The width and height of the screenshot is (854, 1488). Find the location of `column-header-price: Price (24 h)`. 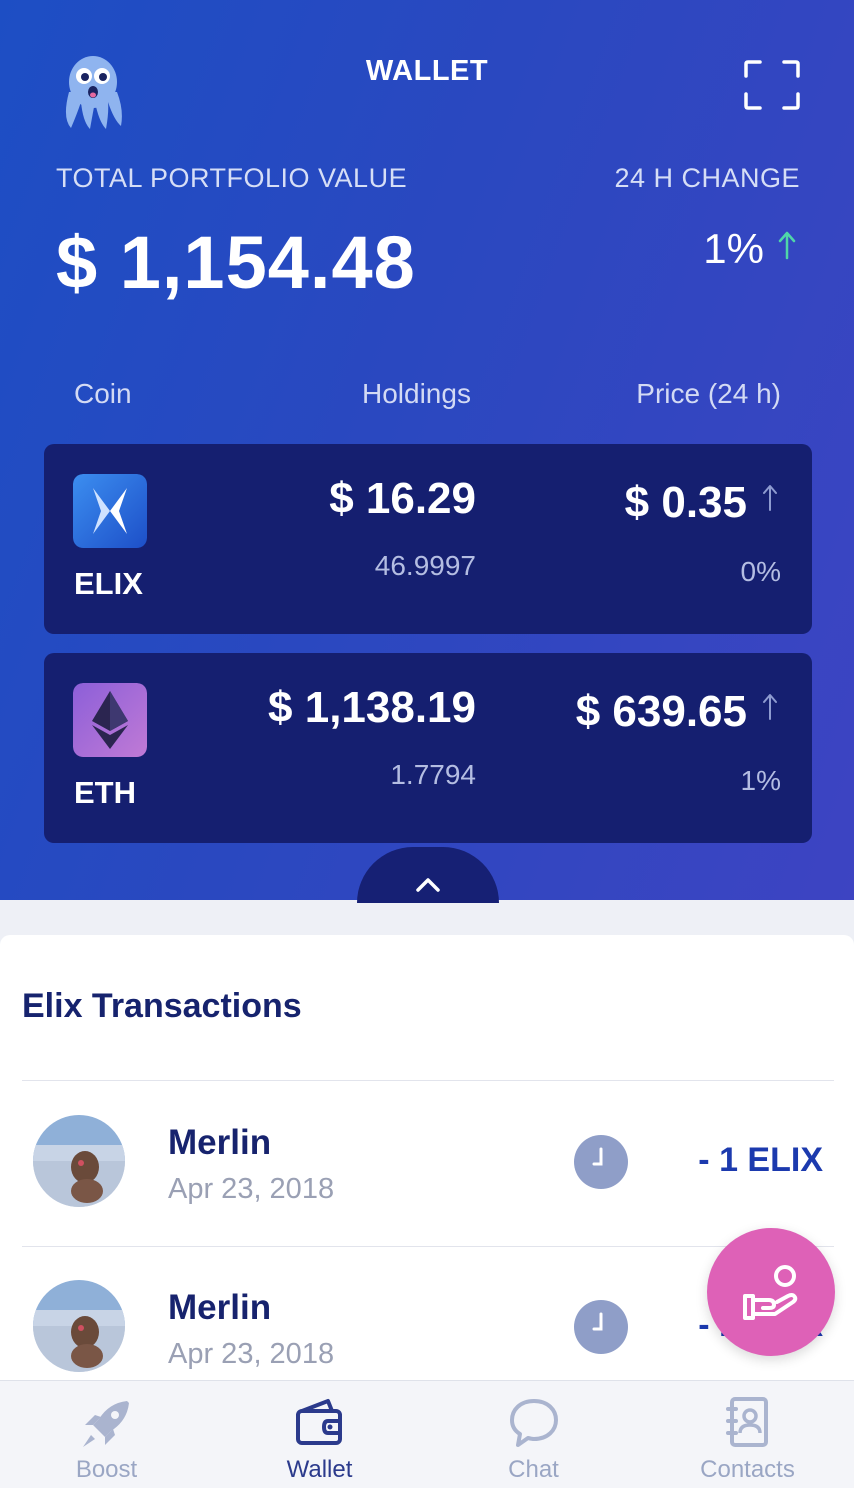

column-header-price: Price (24 h) is located at coordinates (708, 393).